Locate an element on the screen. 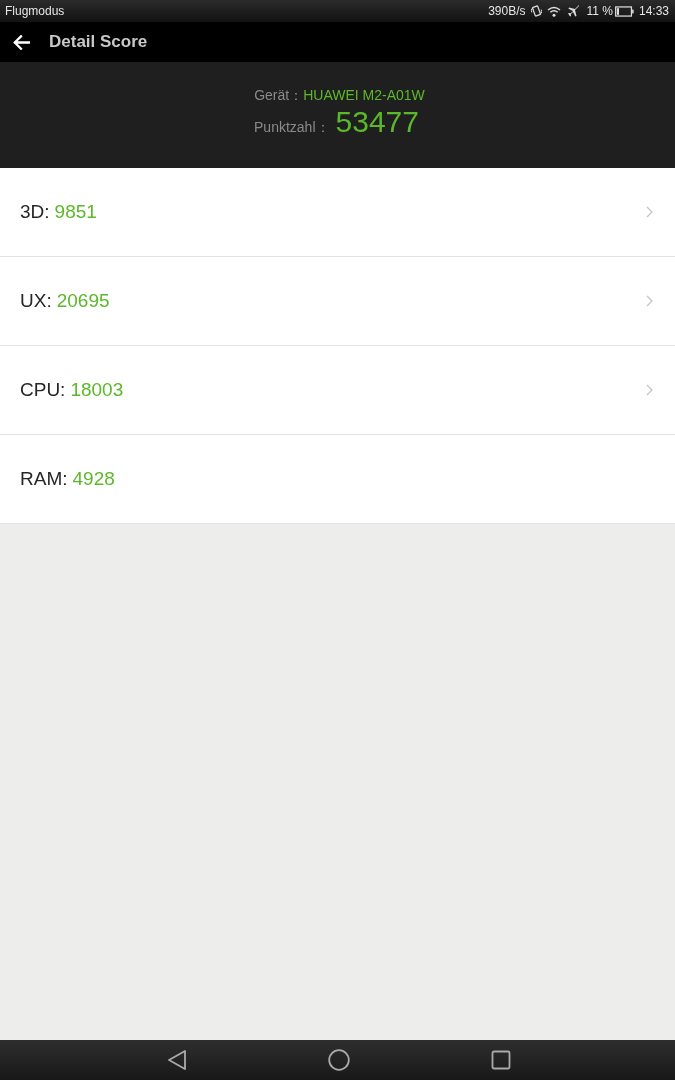 The height and width of the screenshot is (1080, 675). airplane-icon is located at coordinates (573, 11).